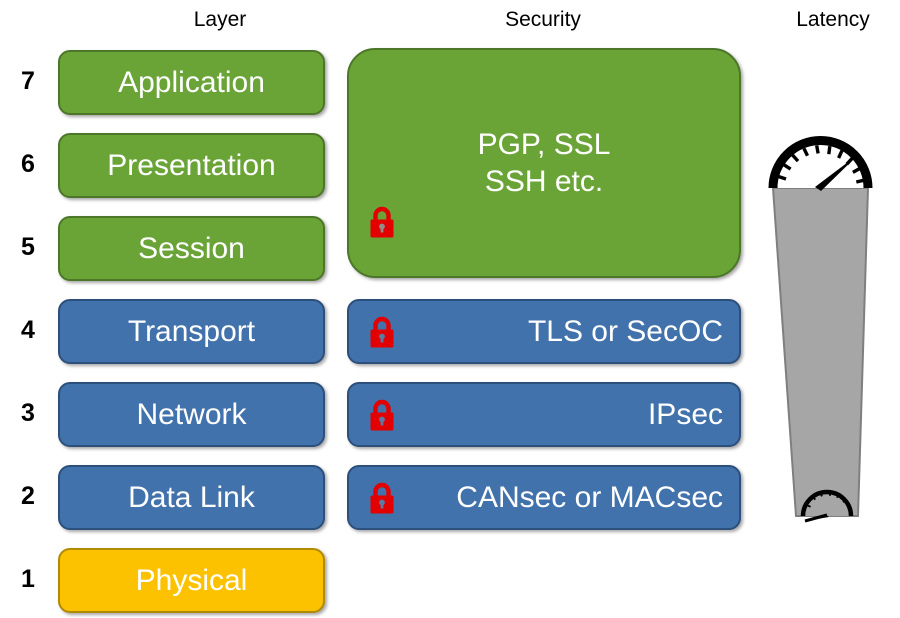 This screenshot has width=900, height=618. I want to click on layer-label-session: Session, so click(191, 248).